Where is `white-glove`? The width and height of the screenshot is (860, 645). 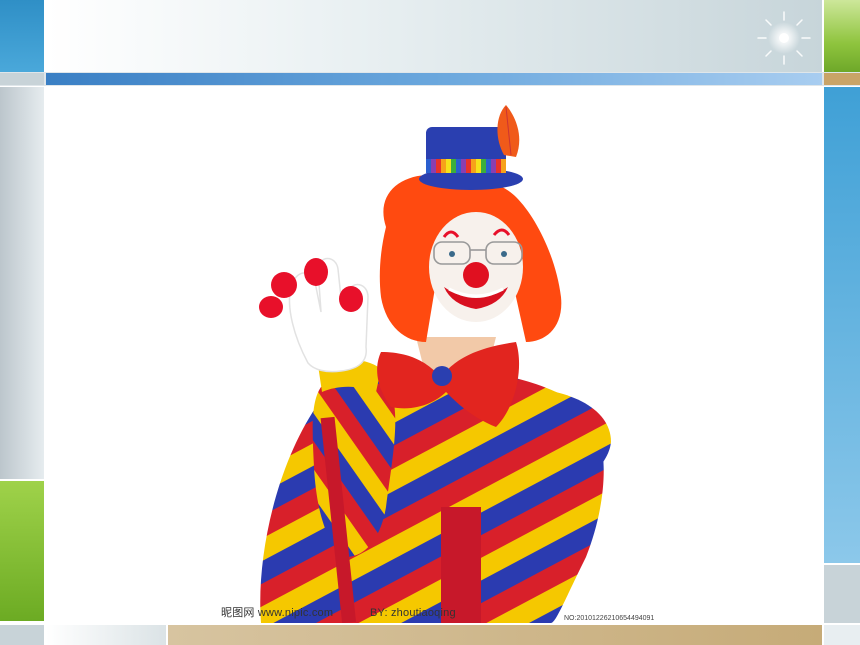
white-glove is located at coordinates (328, 315).